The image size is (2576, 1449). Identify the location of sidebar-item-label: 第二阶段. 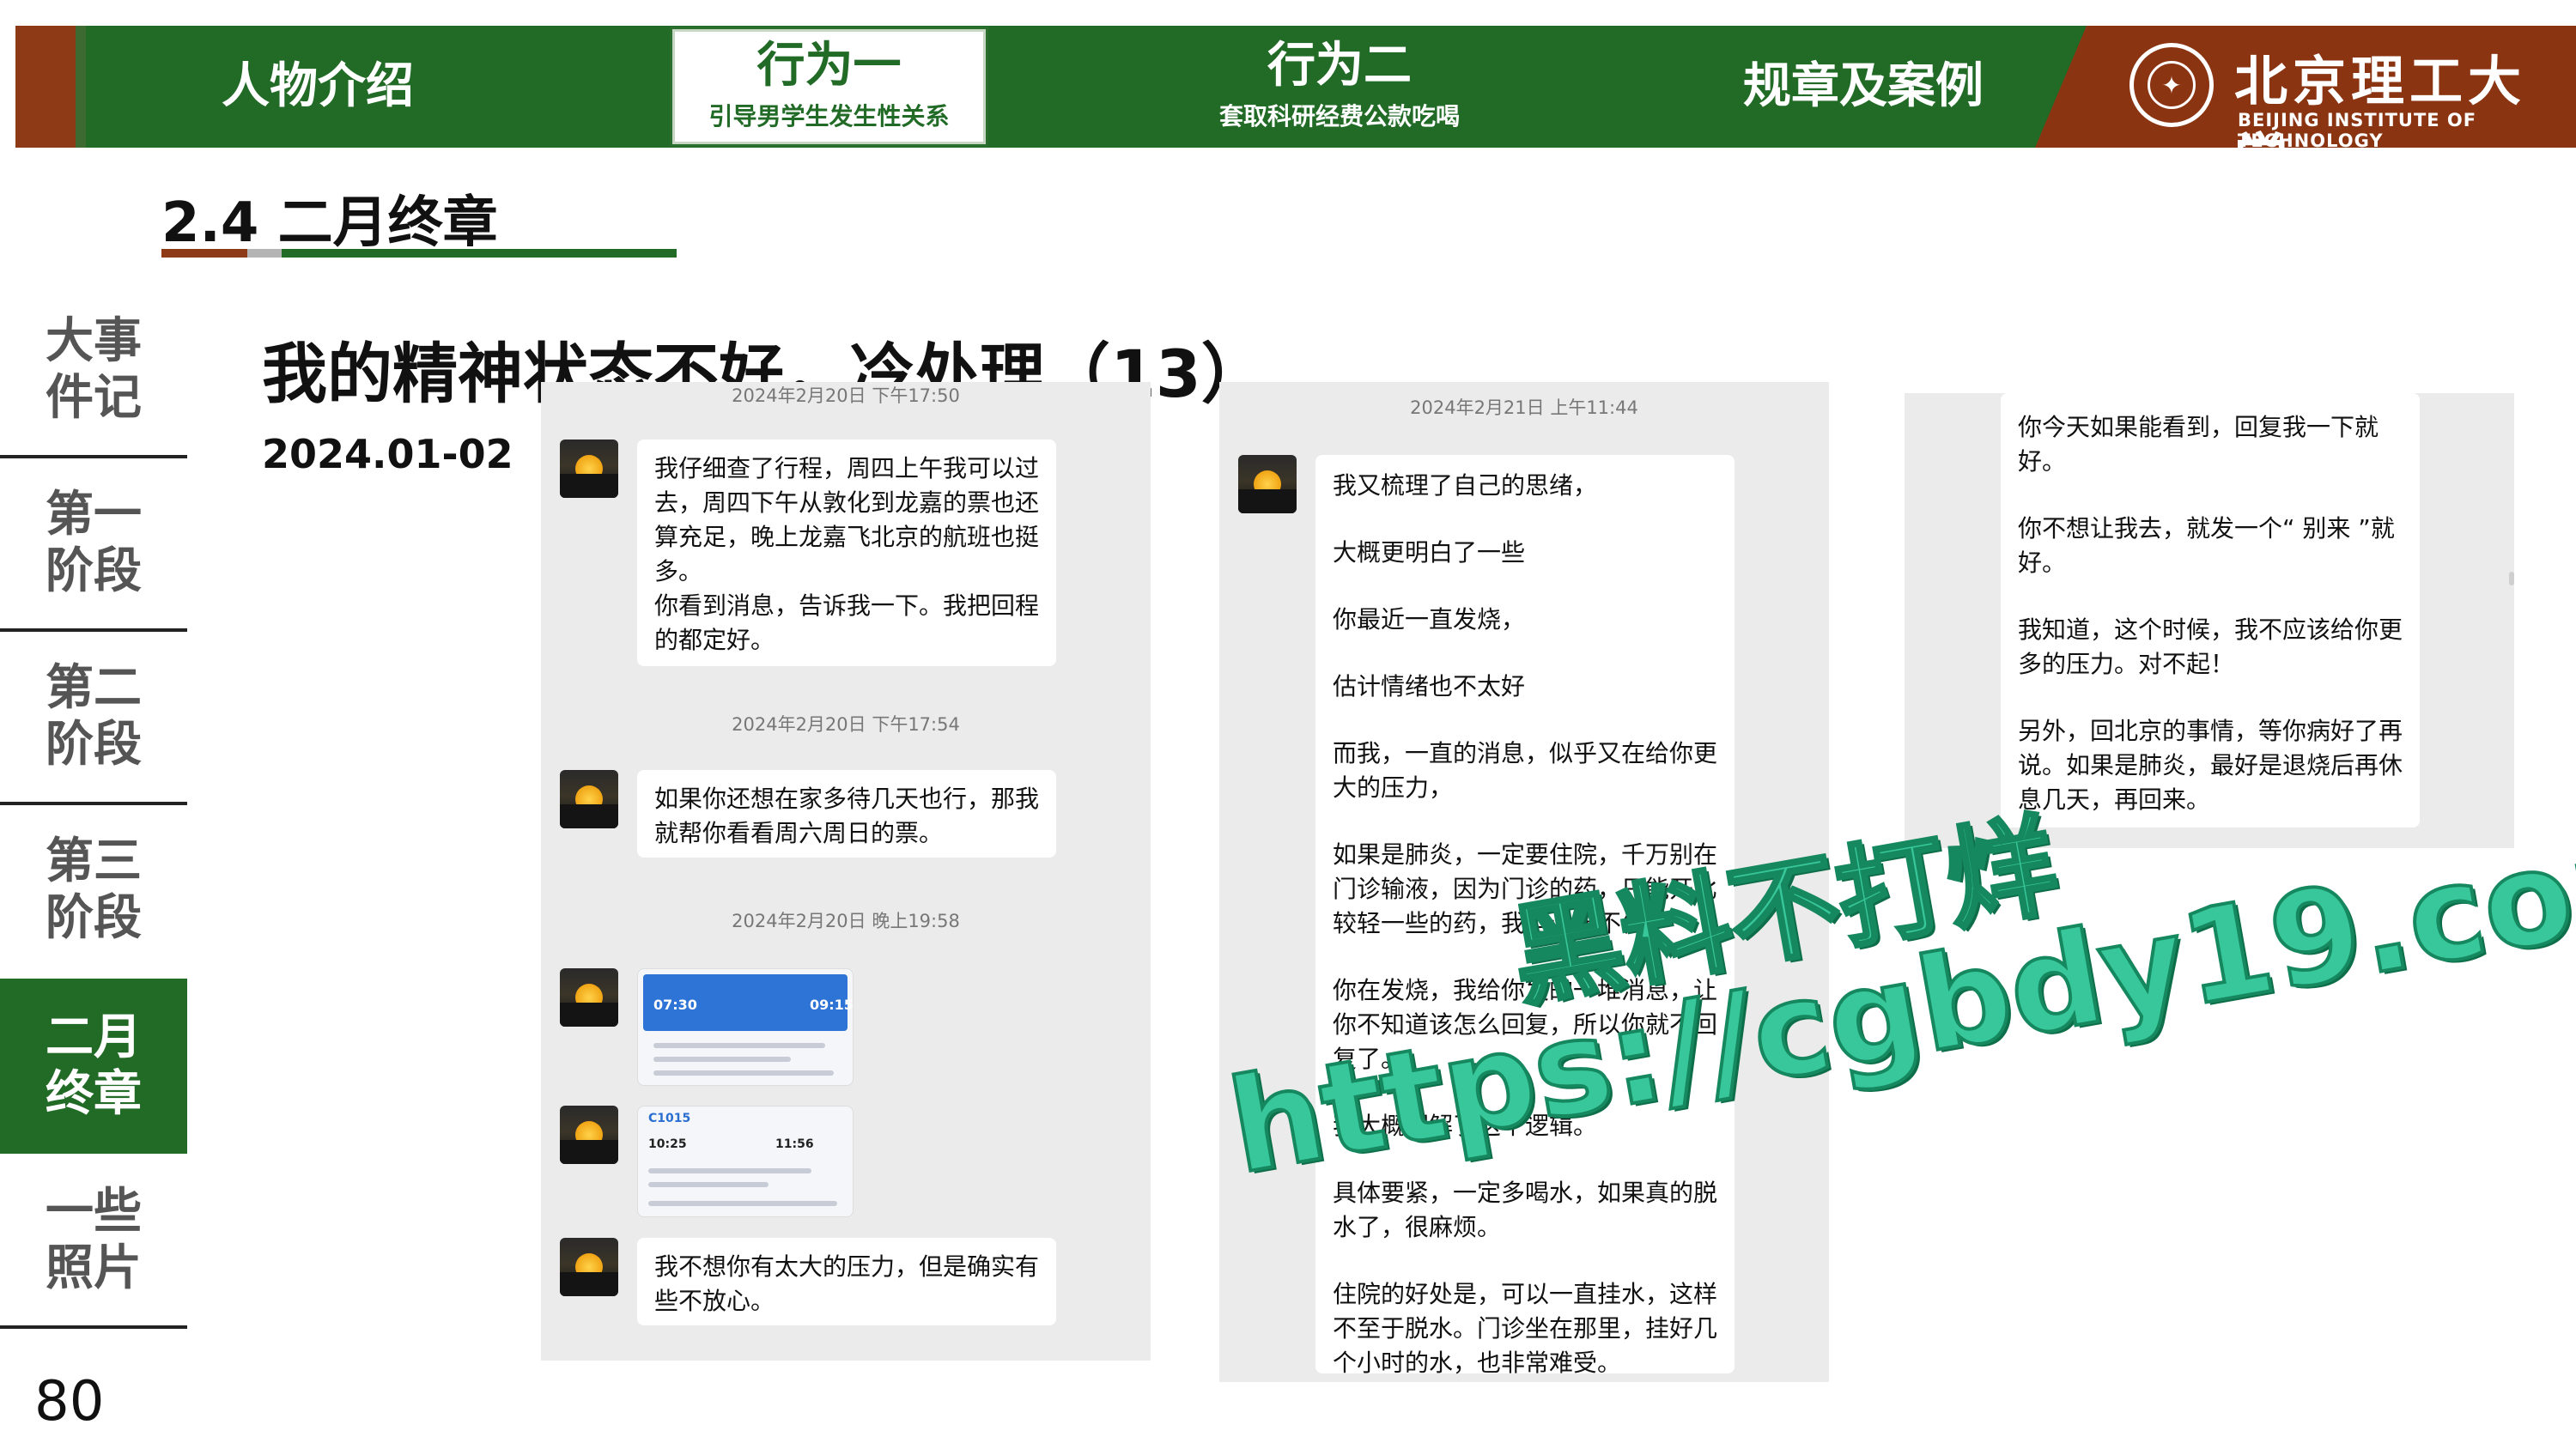
(94, 716).